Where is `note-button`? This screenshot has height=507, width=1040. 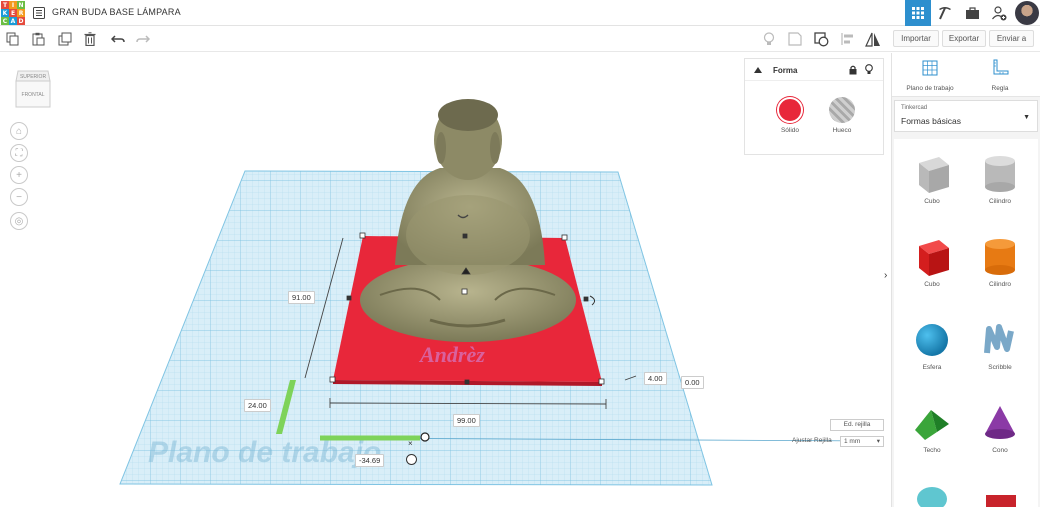 note-button is located at coordinates (795, 39).